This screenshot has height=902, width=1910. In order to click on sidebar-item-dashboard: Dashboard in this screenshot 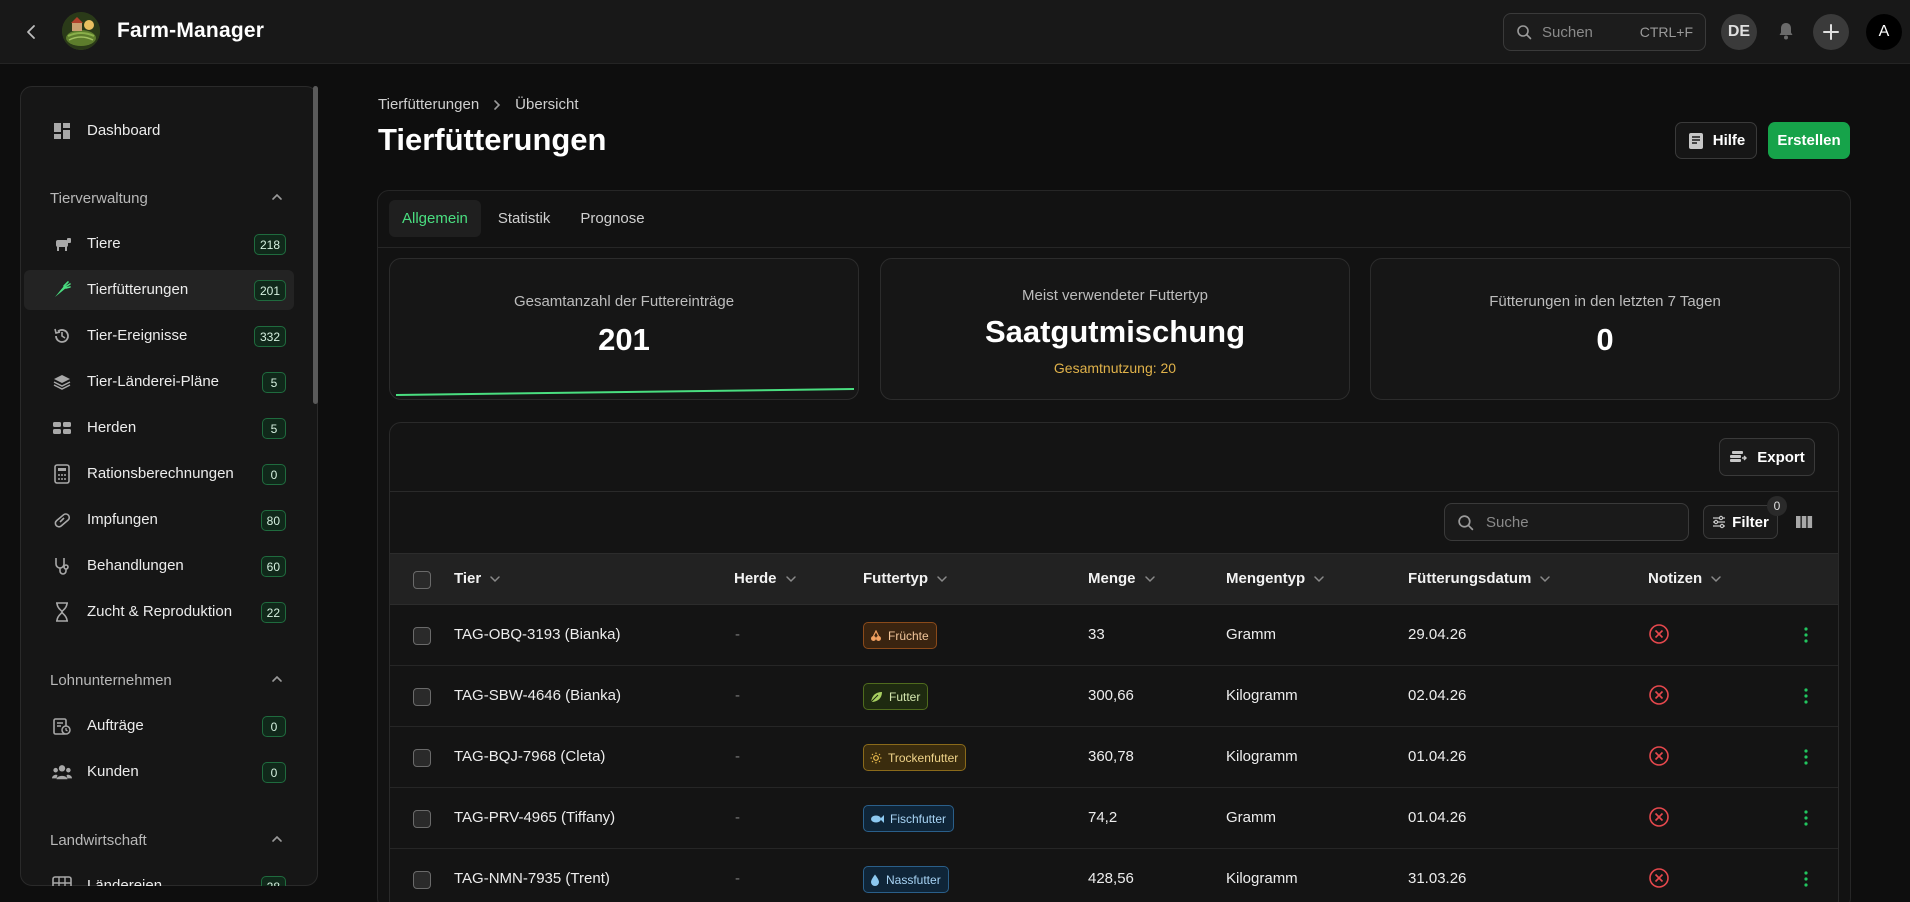, I will do `click(159, 131)`.